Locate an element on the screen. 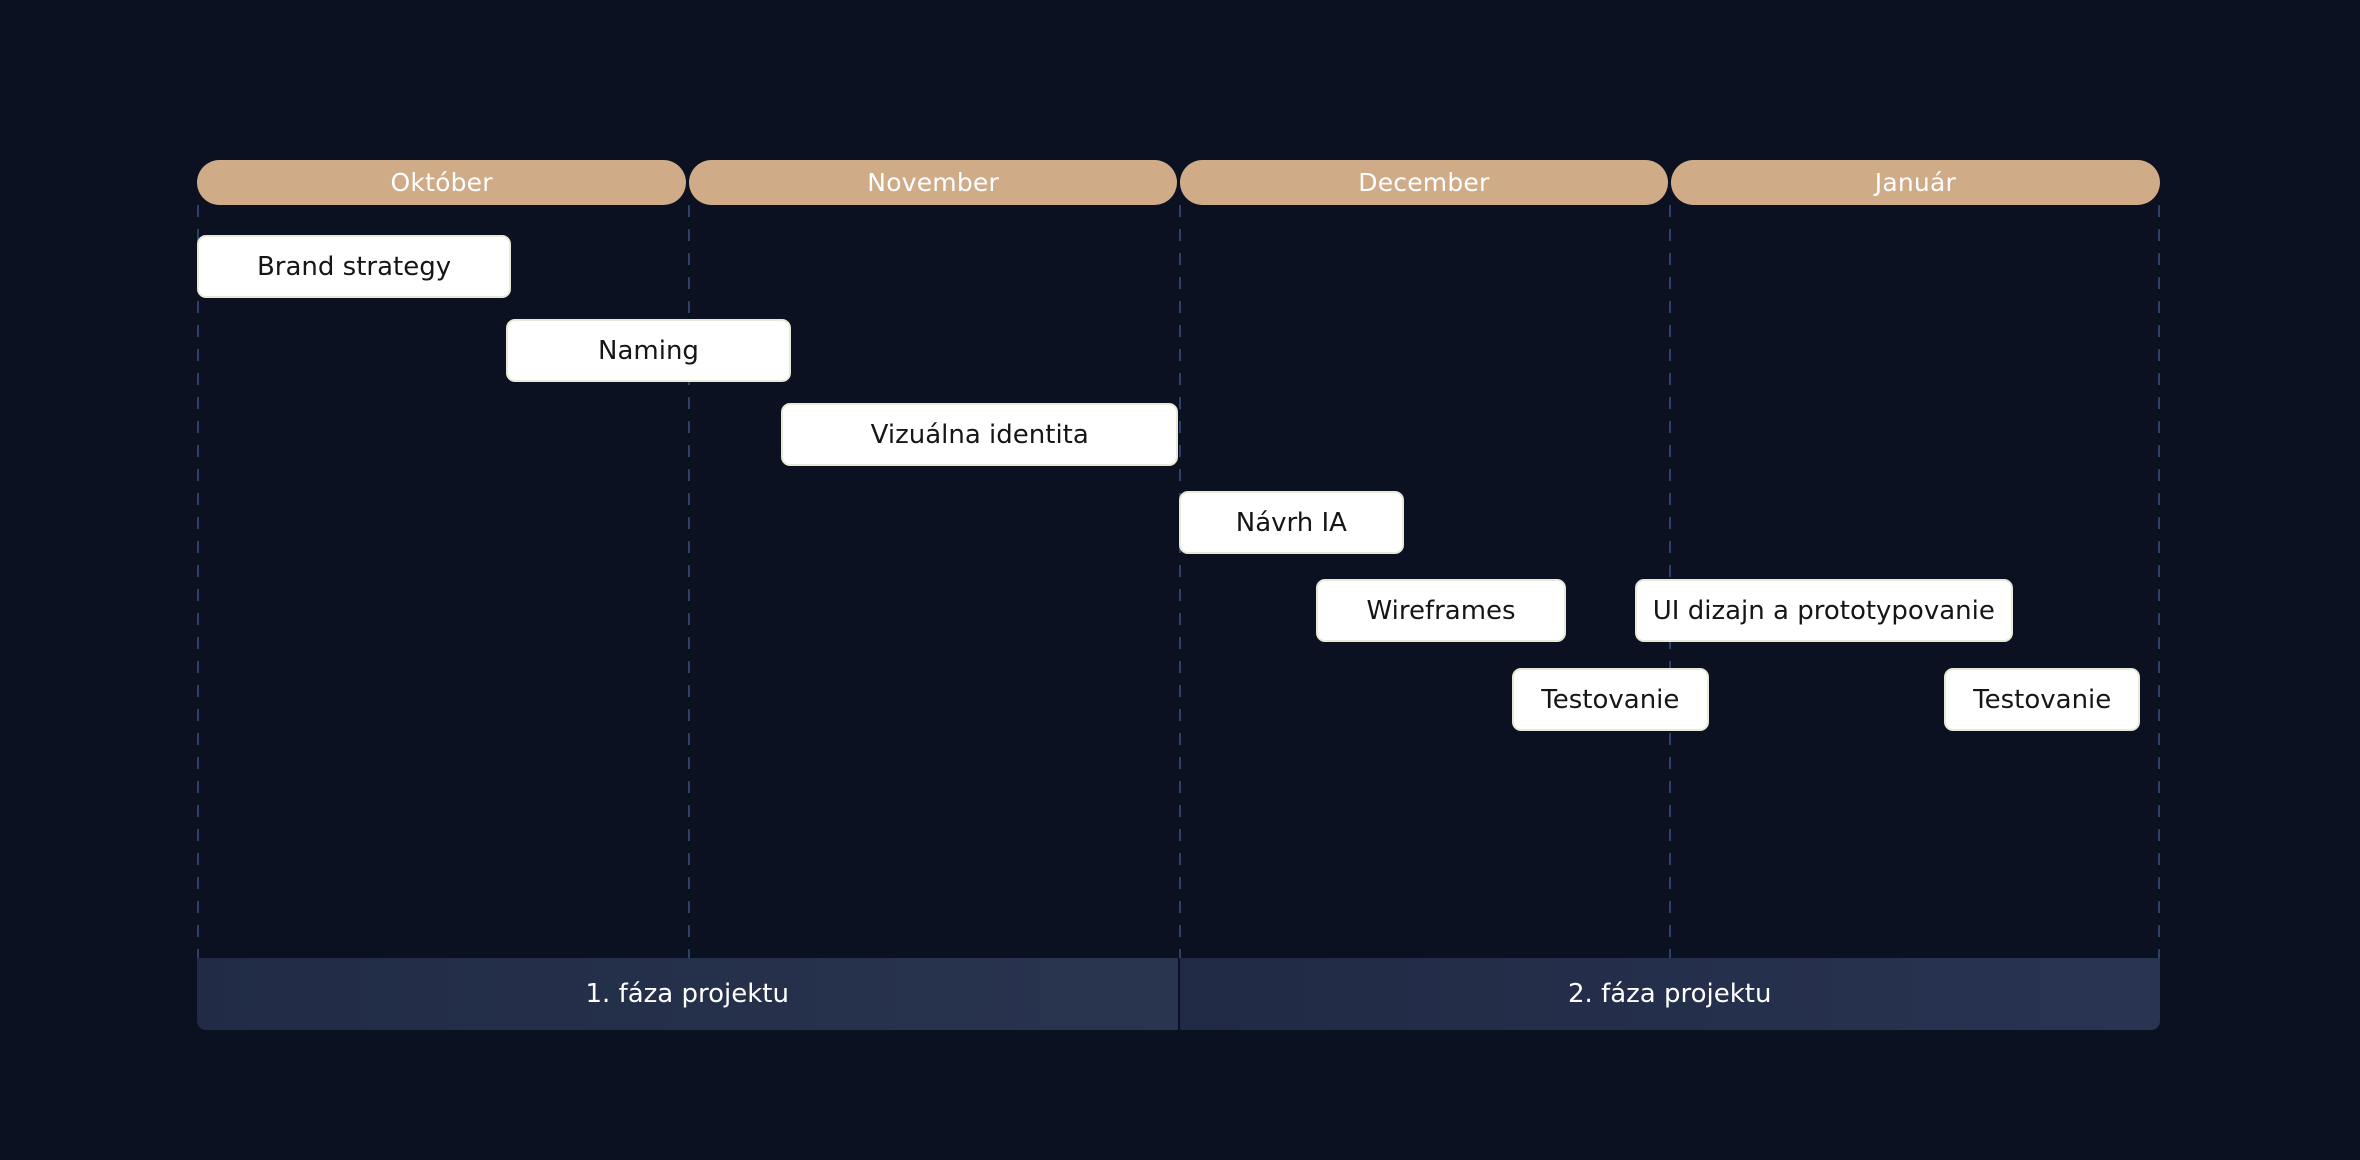 This screenshot has height=1160, width=2360. task-bar-ui-dizajn-a-prototypovanie: UI dizajn a prototypovanie is located at coordinates (1823, 610).